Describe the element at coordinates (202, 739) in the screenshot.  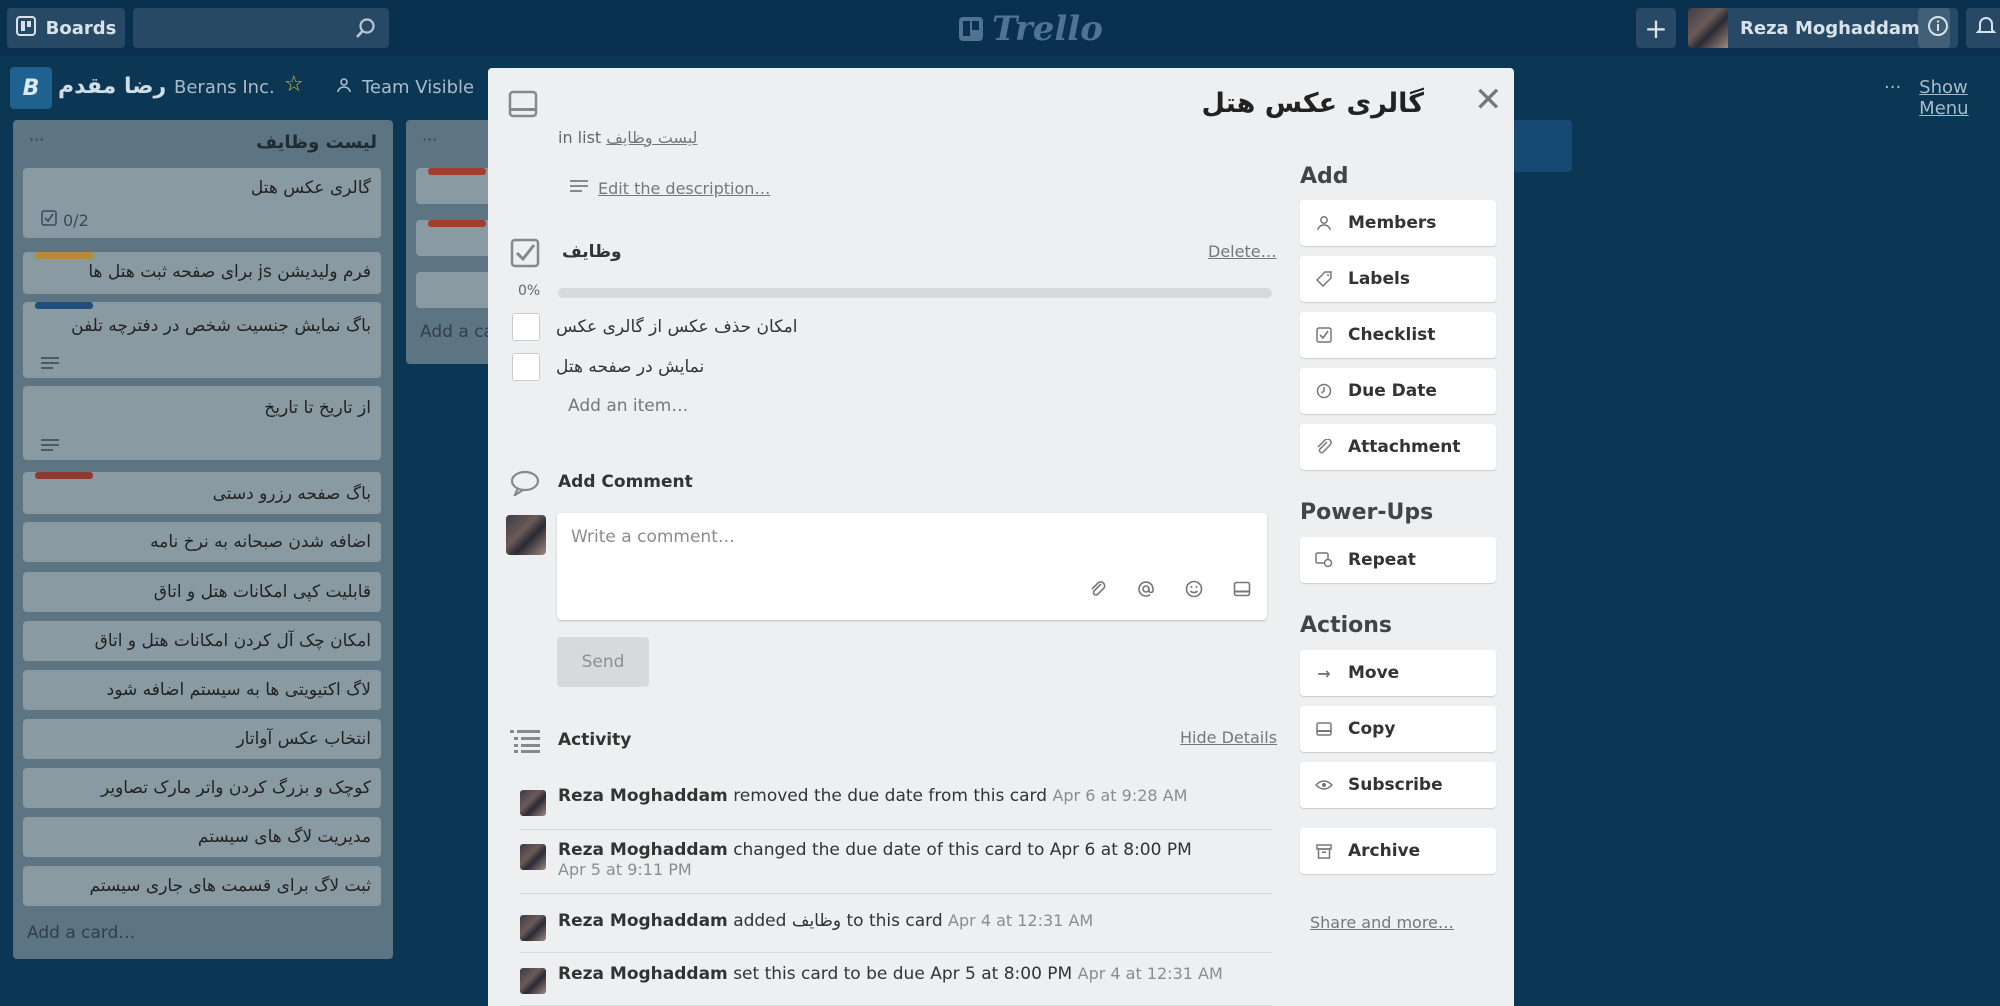
I see `list-card: انتخاب عکس آواتار` at that location.